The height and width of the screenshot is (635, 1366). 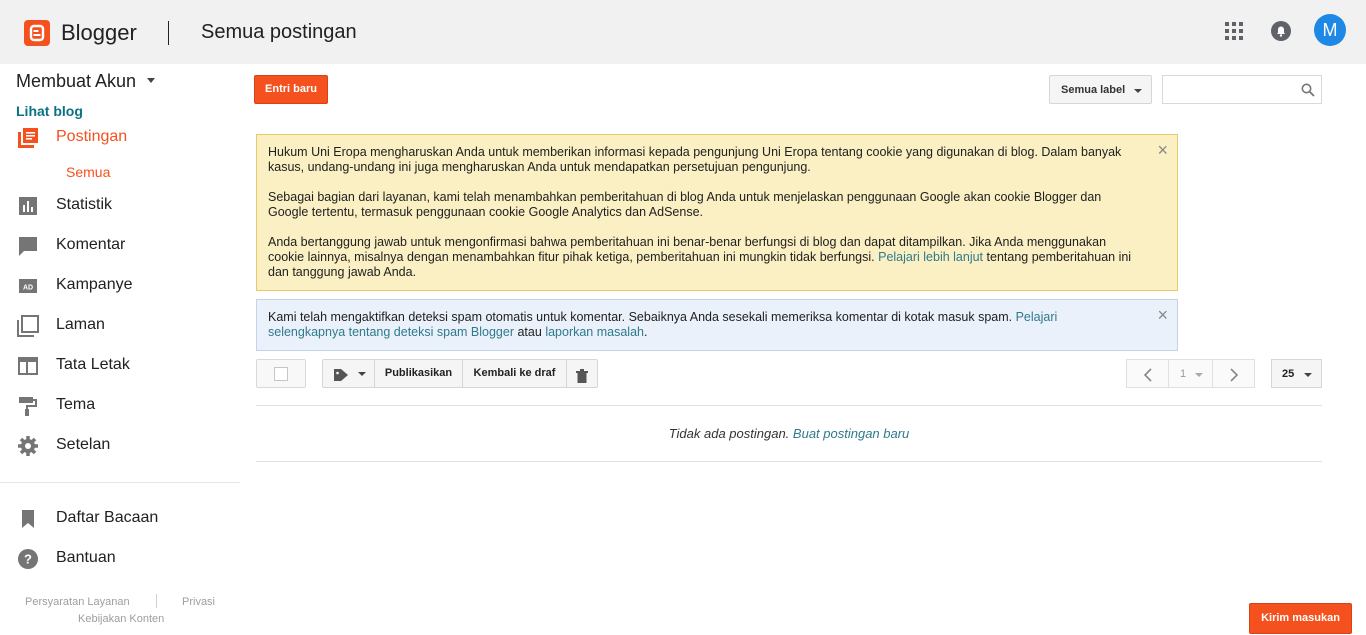 What do you see at coordinates (121, 619) in the screenshot?
I see `content-policy-link: Kebijakan Konten` at bounding box center [121, 619].